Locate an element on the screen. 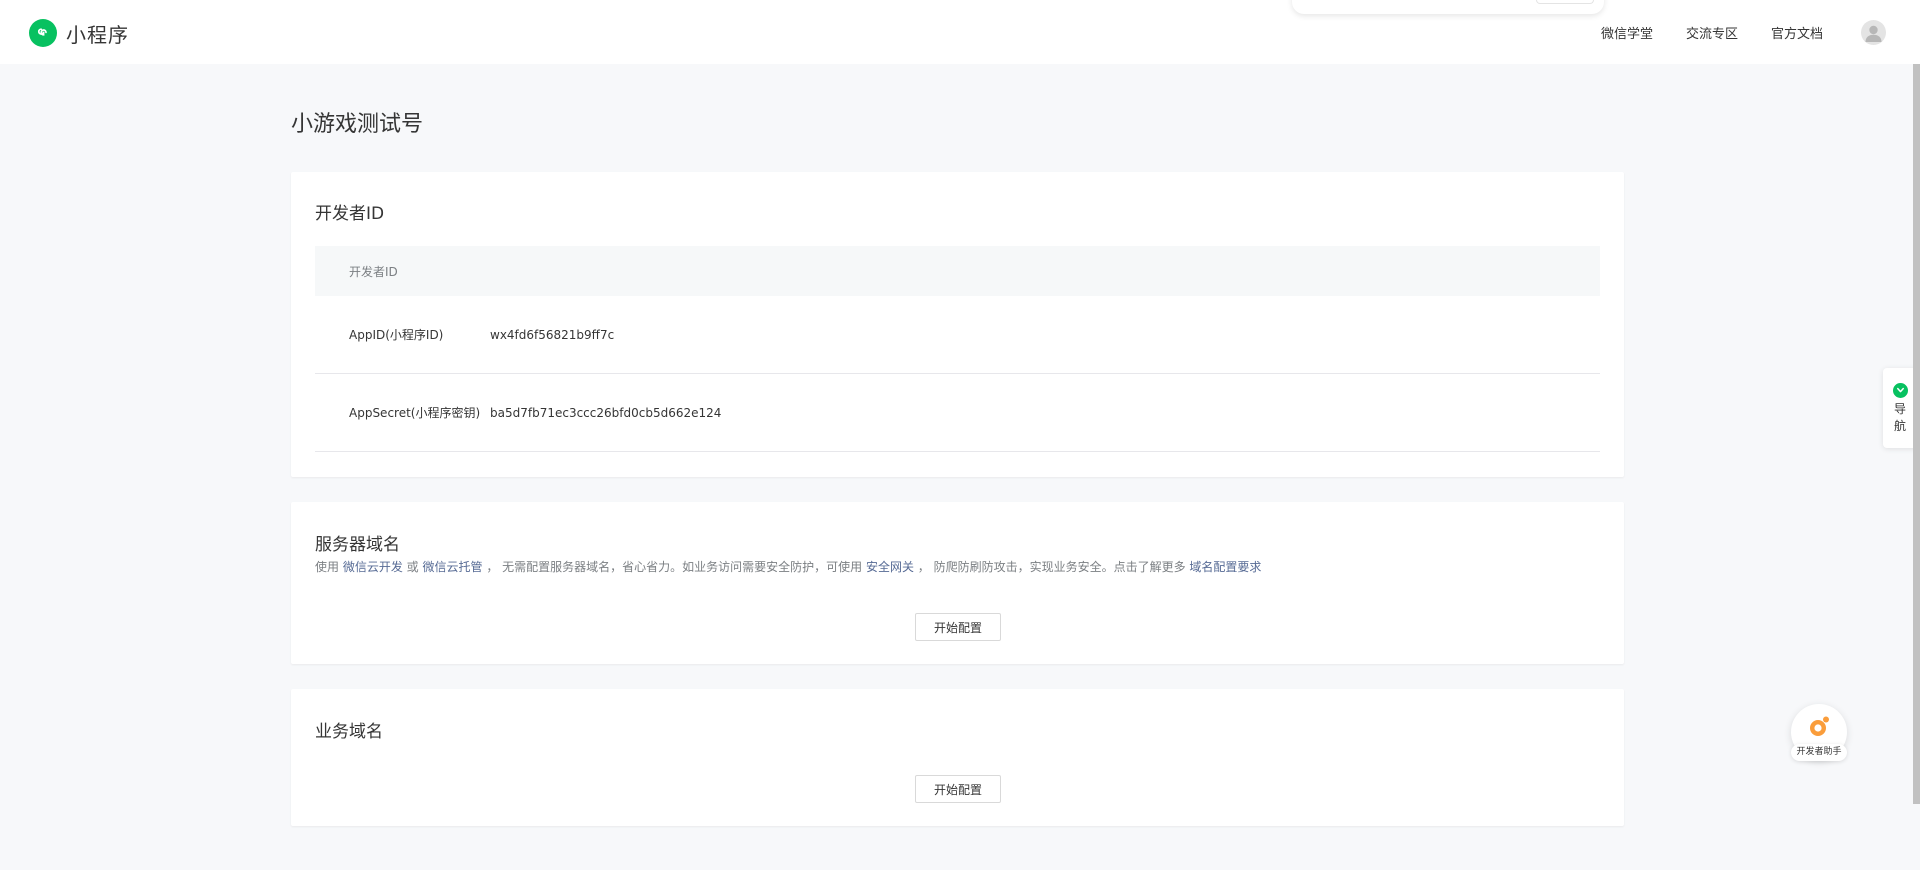  nav-community: 交流专区 is located at coordinates (1712, 32).